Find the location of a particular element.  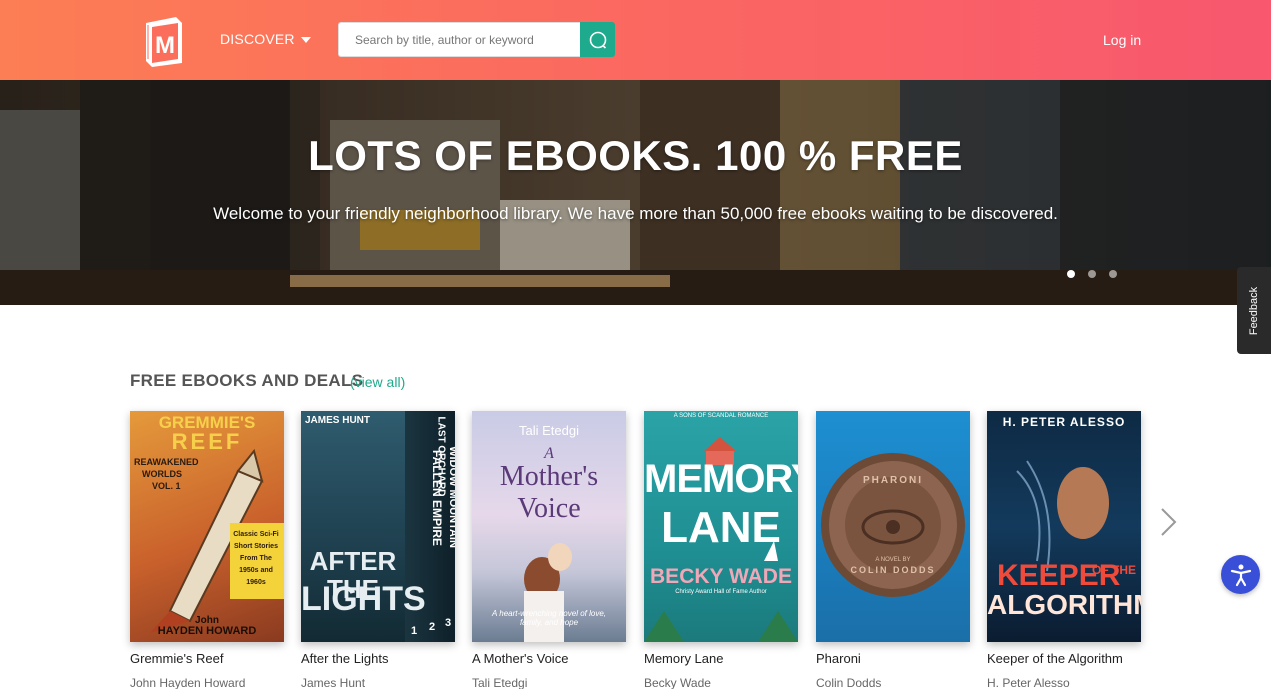

cover-text: WIDOW MOUNTAIN is located at coordinates (451, 497).